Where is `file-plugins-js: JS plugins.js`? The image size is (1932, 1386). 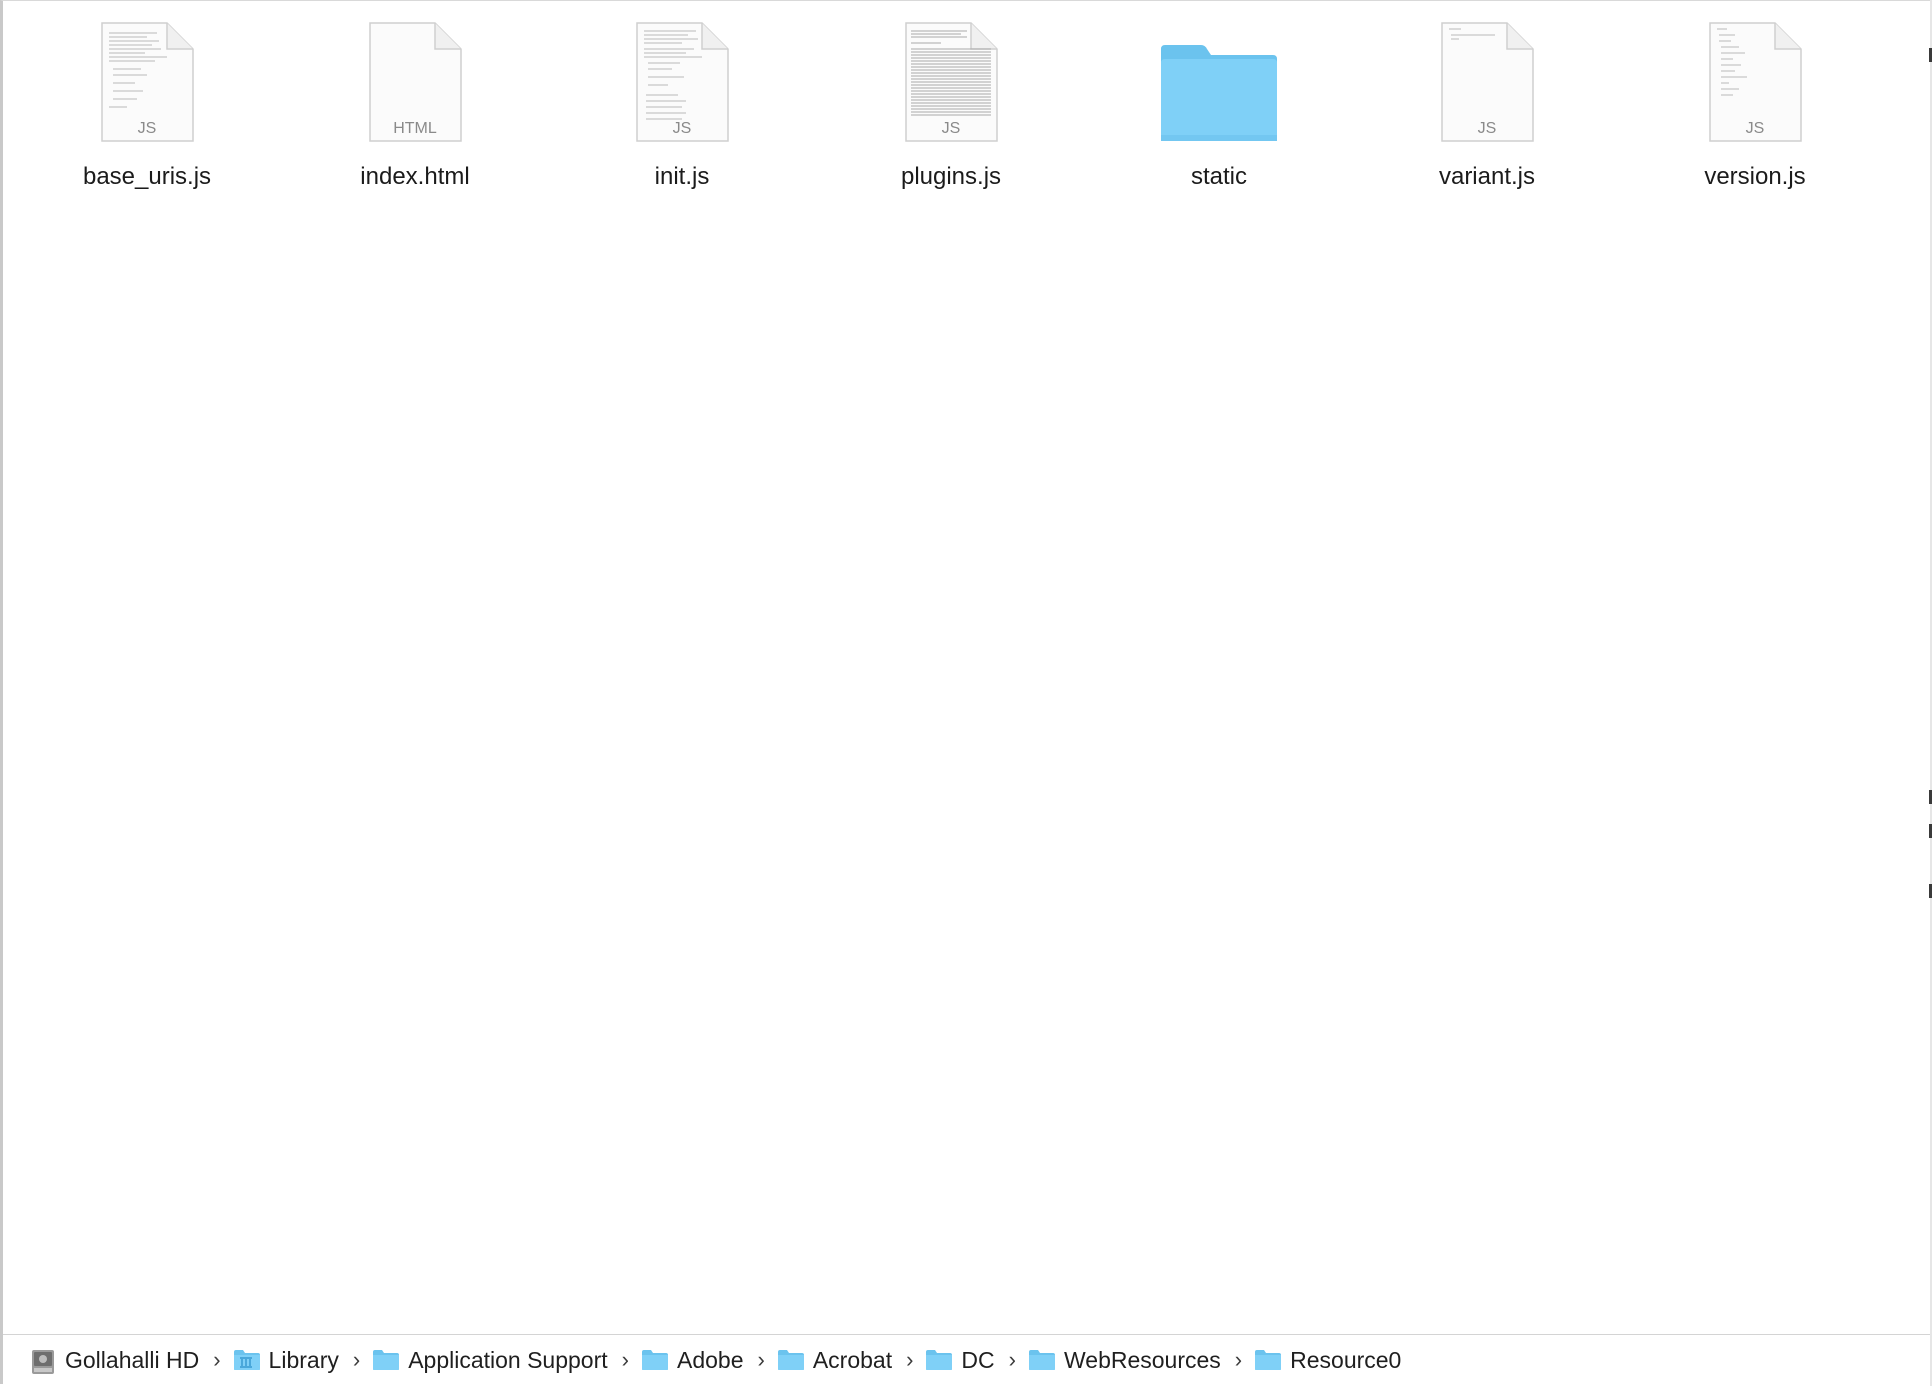
file-plugins-js: JS plugins.js is located at coordinates (951, 109).